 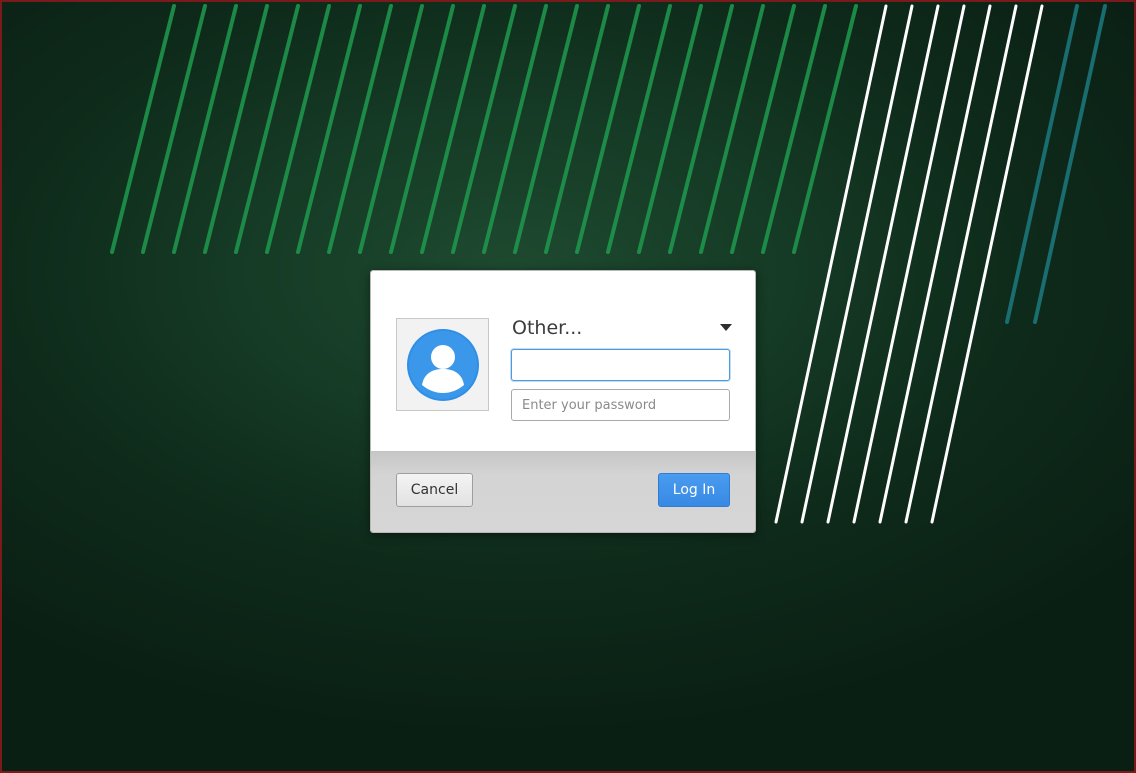 What do you see at coordinates (620, 365) in the screenshot?
I see `username-input` at bounding box center [620, 365].